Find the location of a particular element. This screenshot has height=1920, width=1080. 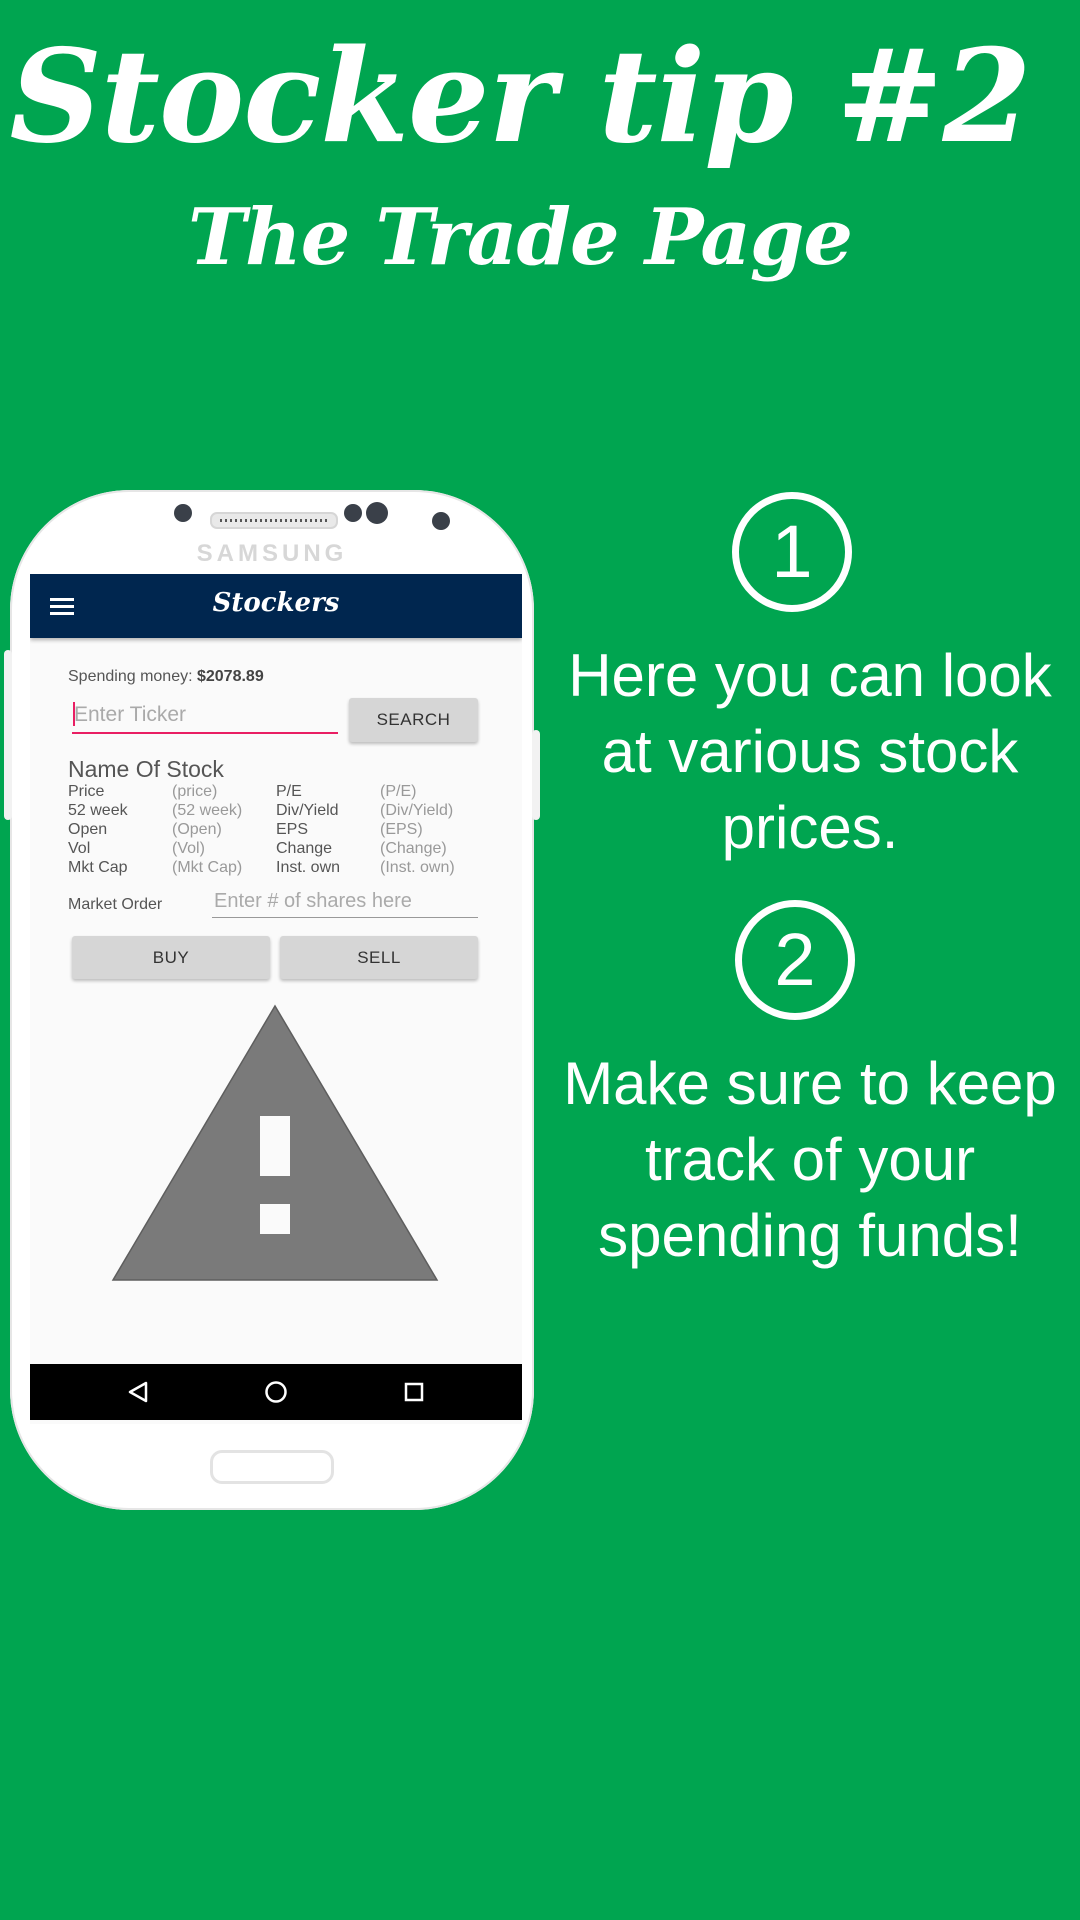

stat-label: P/E is located at coordinates (289, 791).